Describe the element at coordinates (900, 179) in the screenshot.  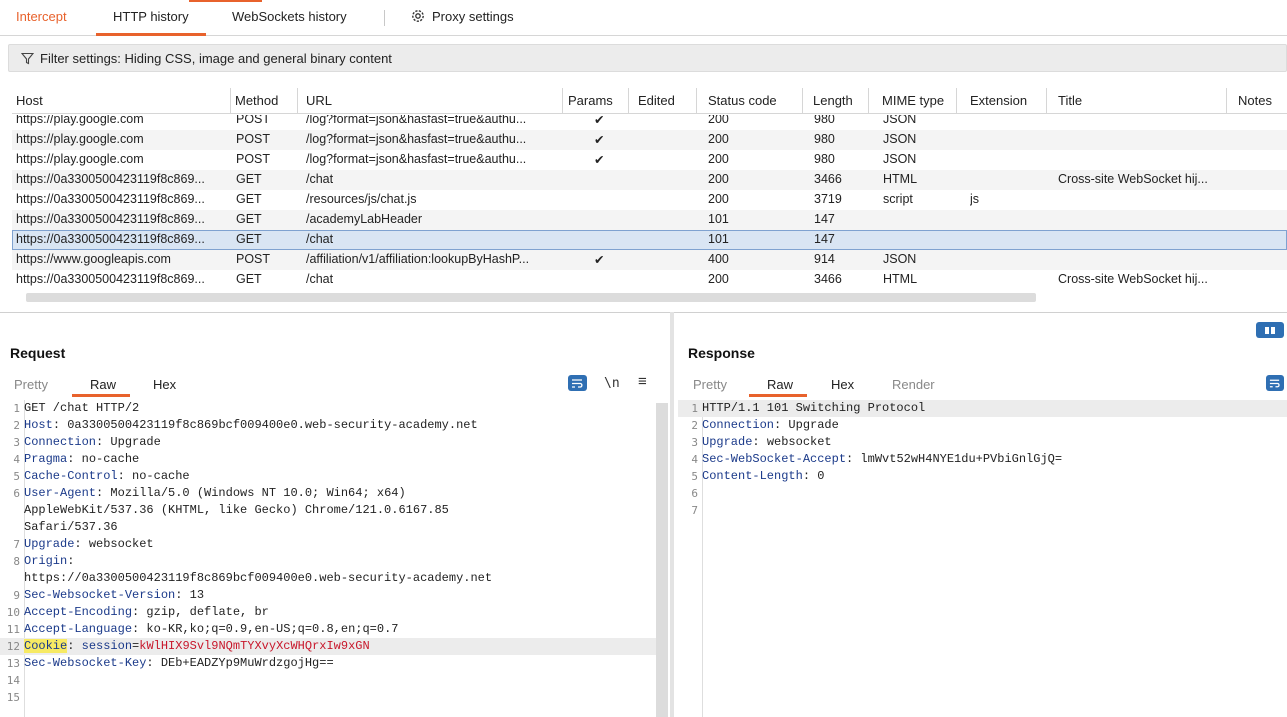
I see `cell-mime-type: HTML` at that location.